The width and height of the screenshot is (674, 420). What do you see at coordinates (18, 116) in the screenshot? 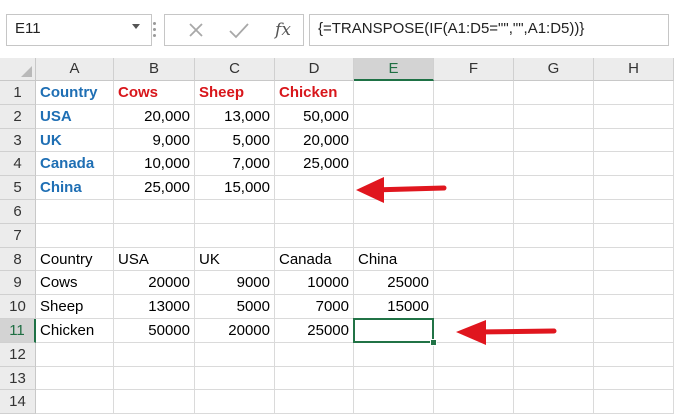
I see `row-header-2: 2` at bounding box center [18, 116].